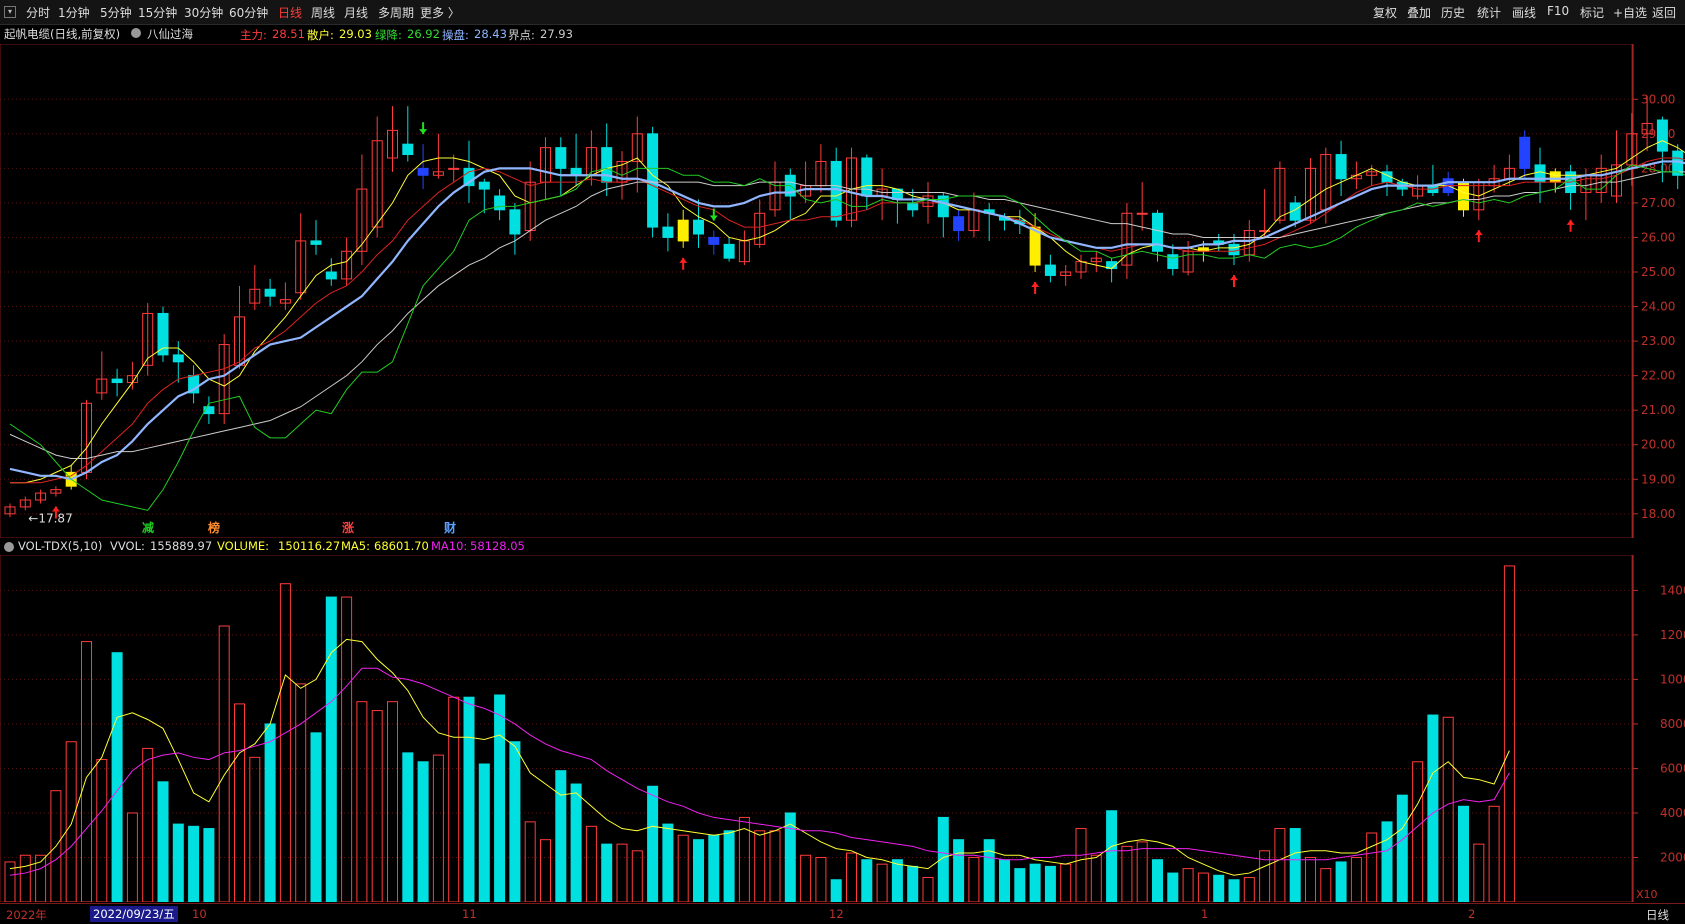 Image resolution: width=1685 pixels, height=924 pixels. I want to click on volume-label: VOLUME:, so click(243, 546).